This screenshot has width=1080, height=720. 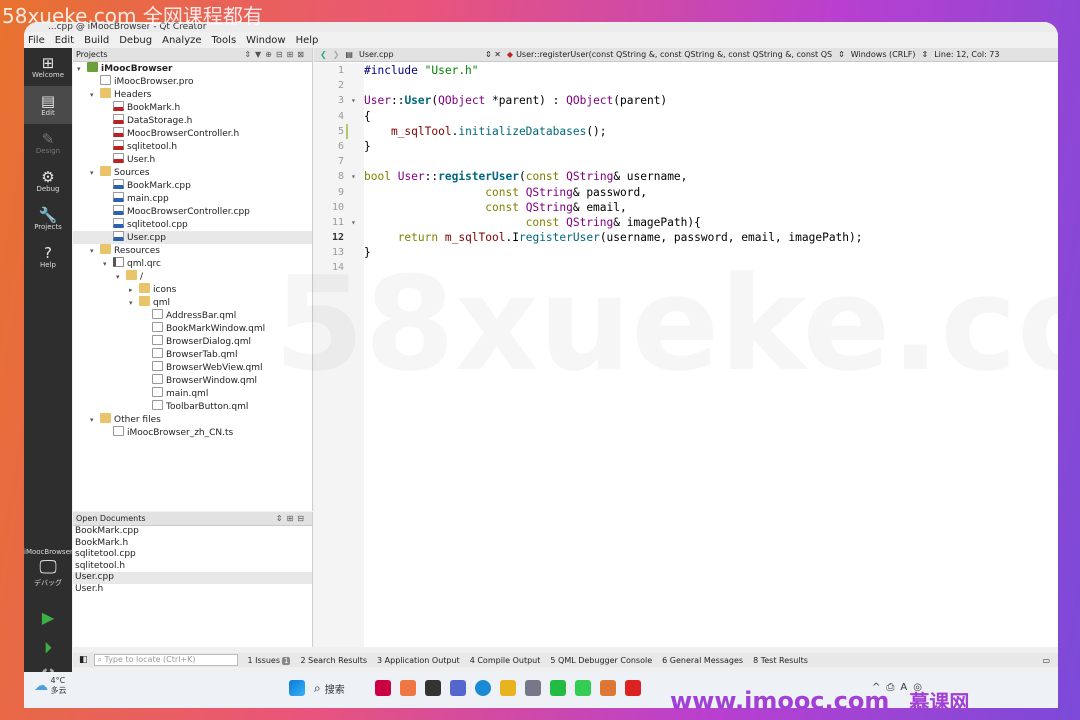 I want to click on tree-item: ▸ icons, so click(x=192, y=289).